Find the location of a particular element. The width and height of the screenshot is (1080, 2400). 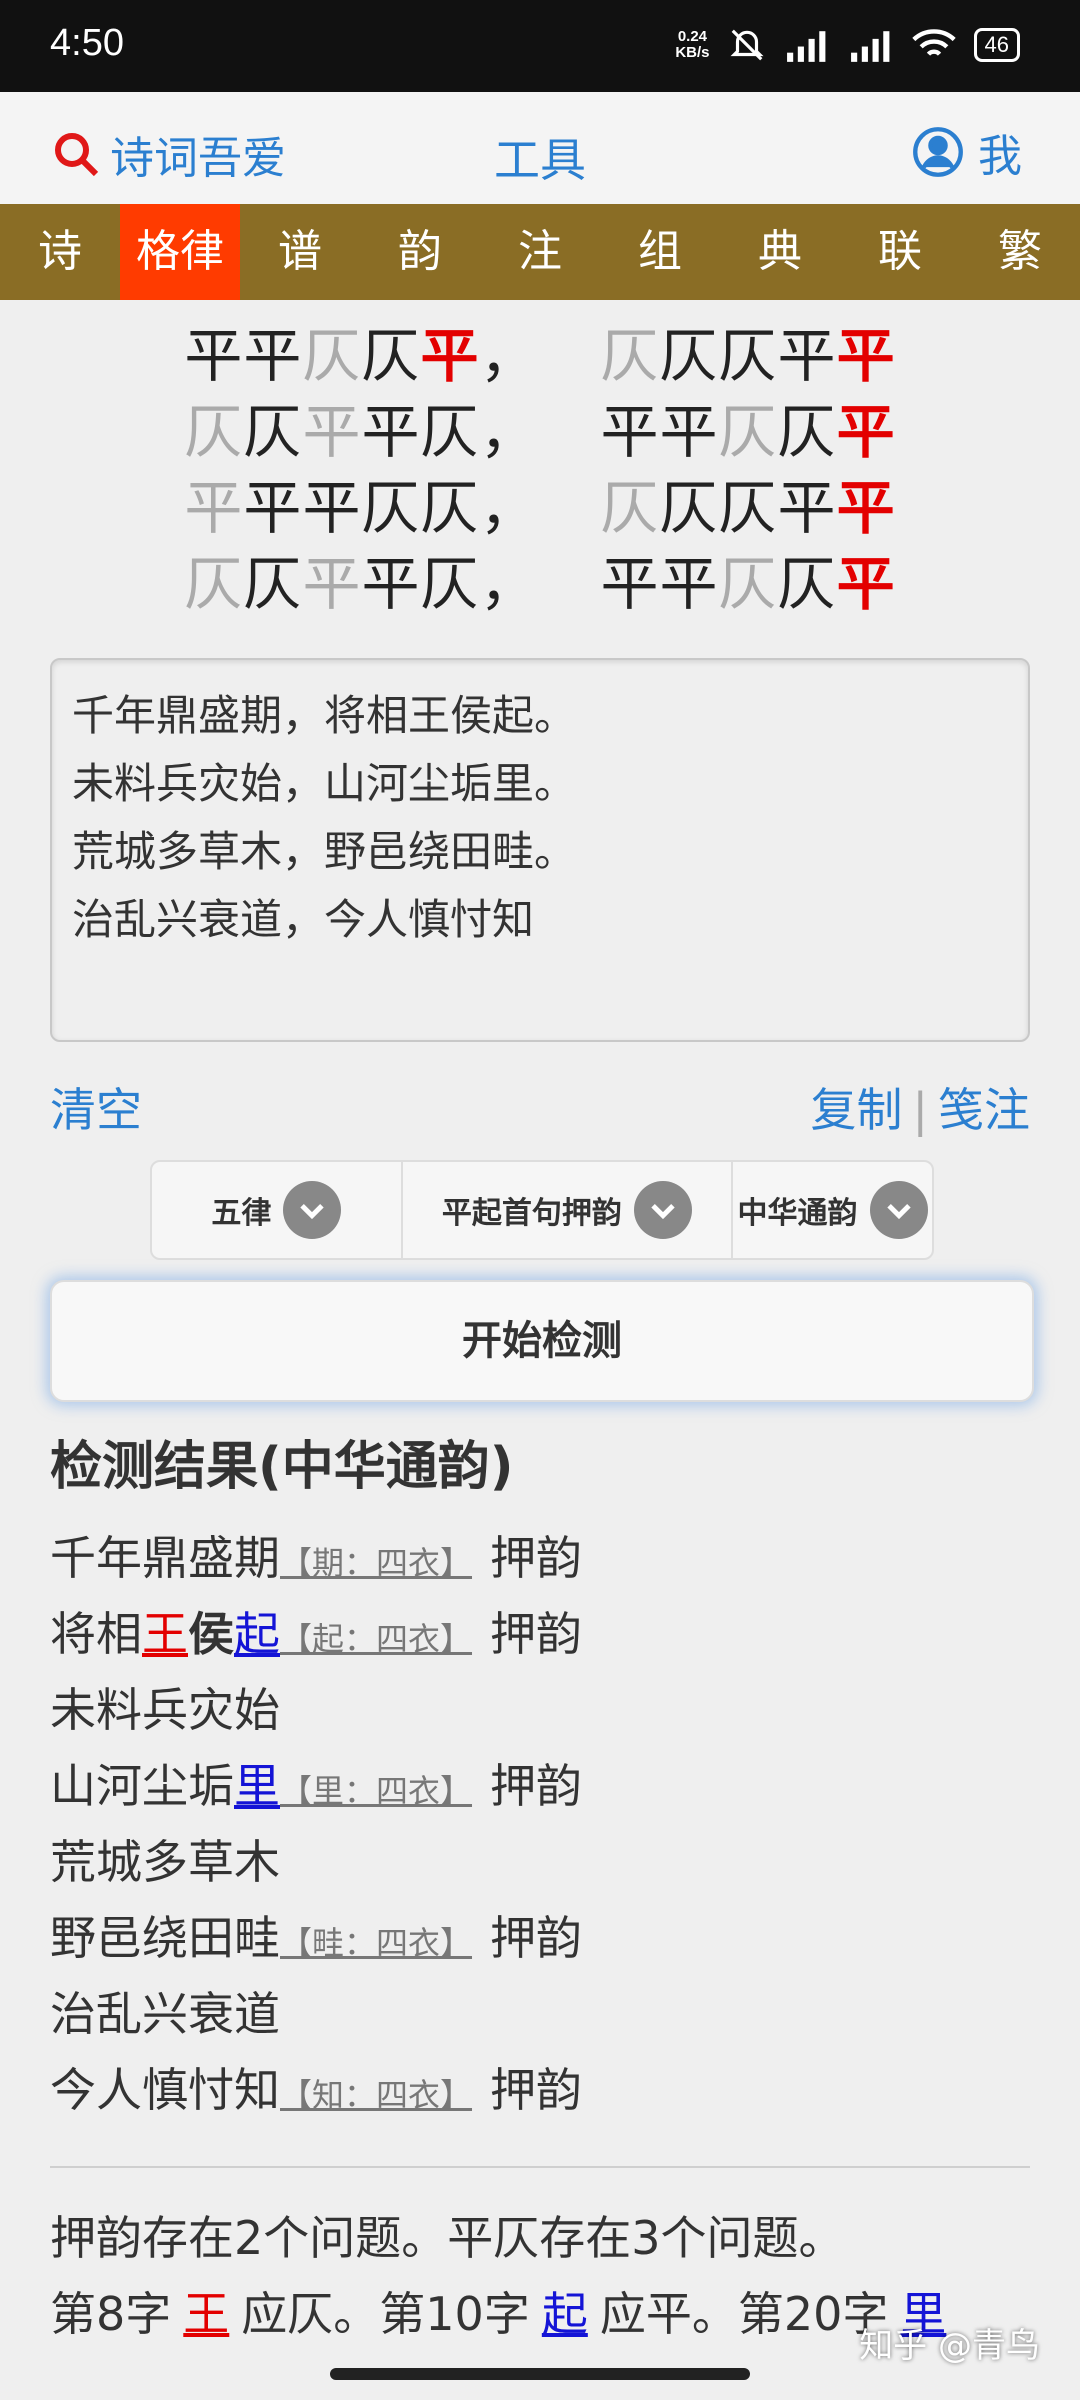

rhyme-info: 【畦：四衣】 is located at coordinates (376, 1943).